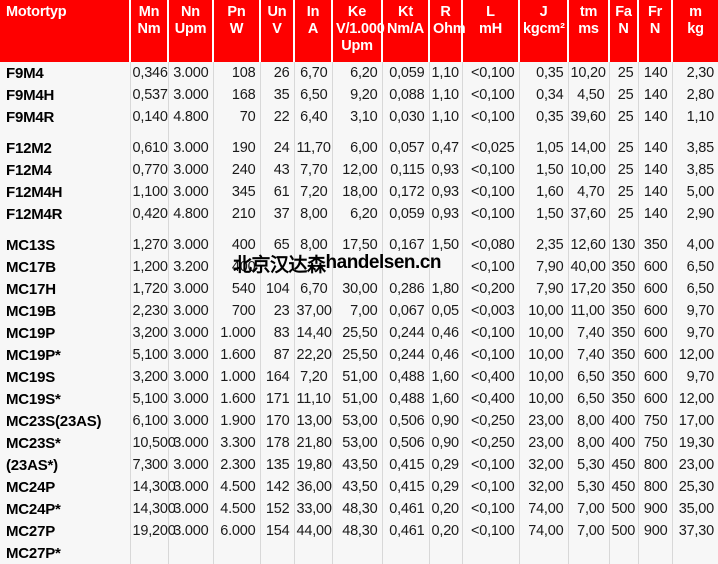 This screenshot has height=564, width=718. I want to click on cell-mn: 0,770, so click(149, 170).